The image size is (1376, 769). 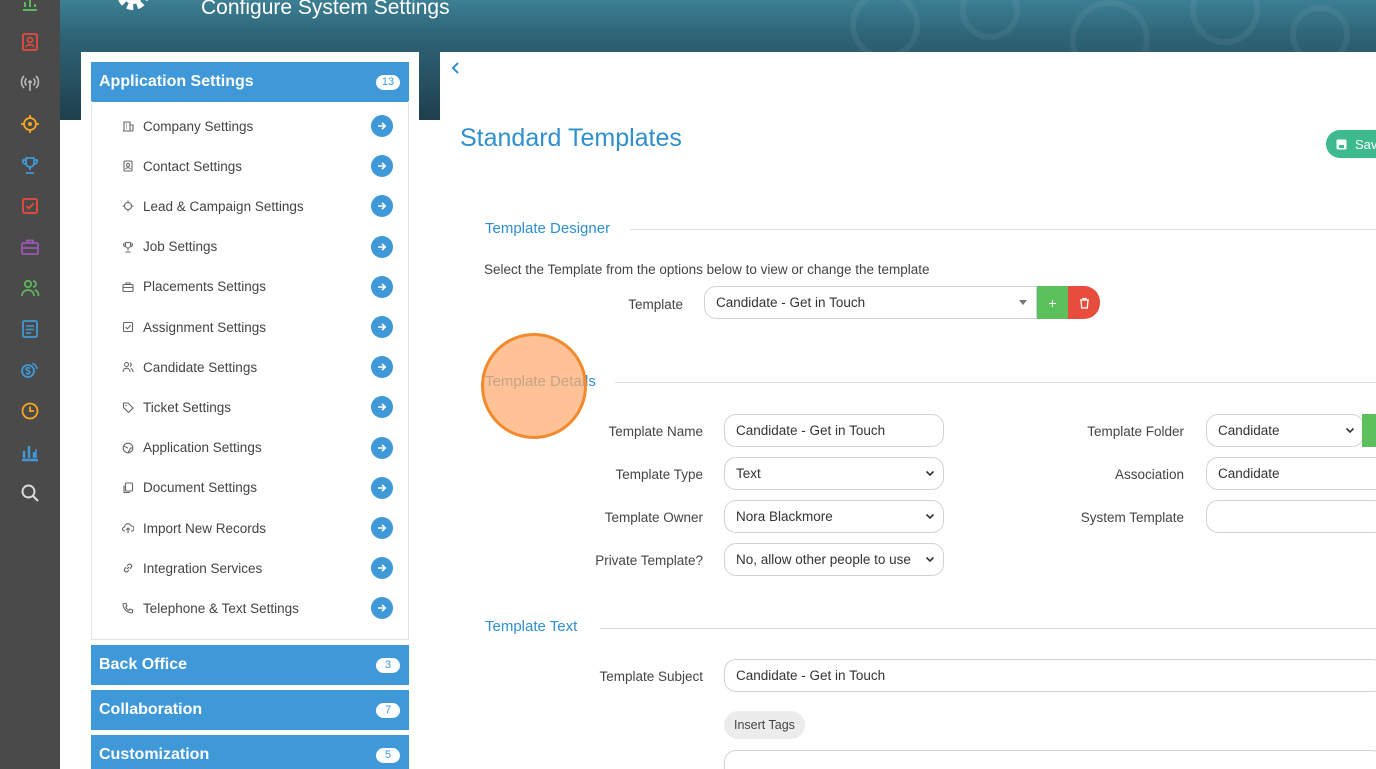 What do you see at coordinates (1249, 473) in the screenshot?
I see `association-value: Candidate` at bounding box center [1249, 473].